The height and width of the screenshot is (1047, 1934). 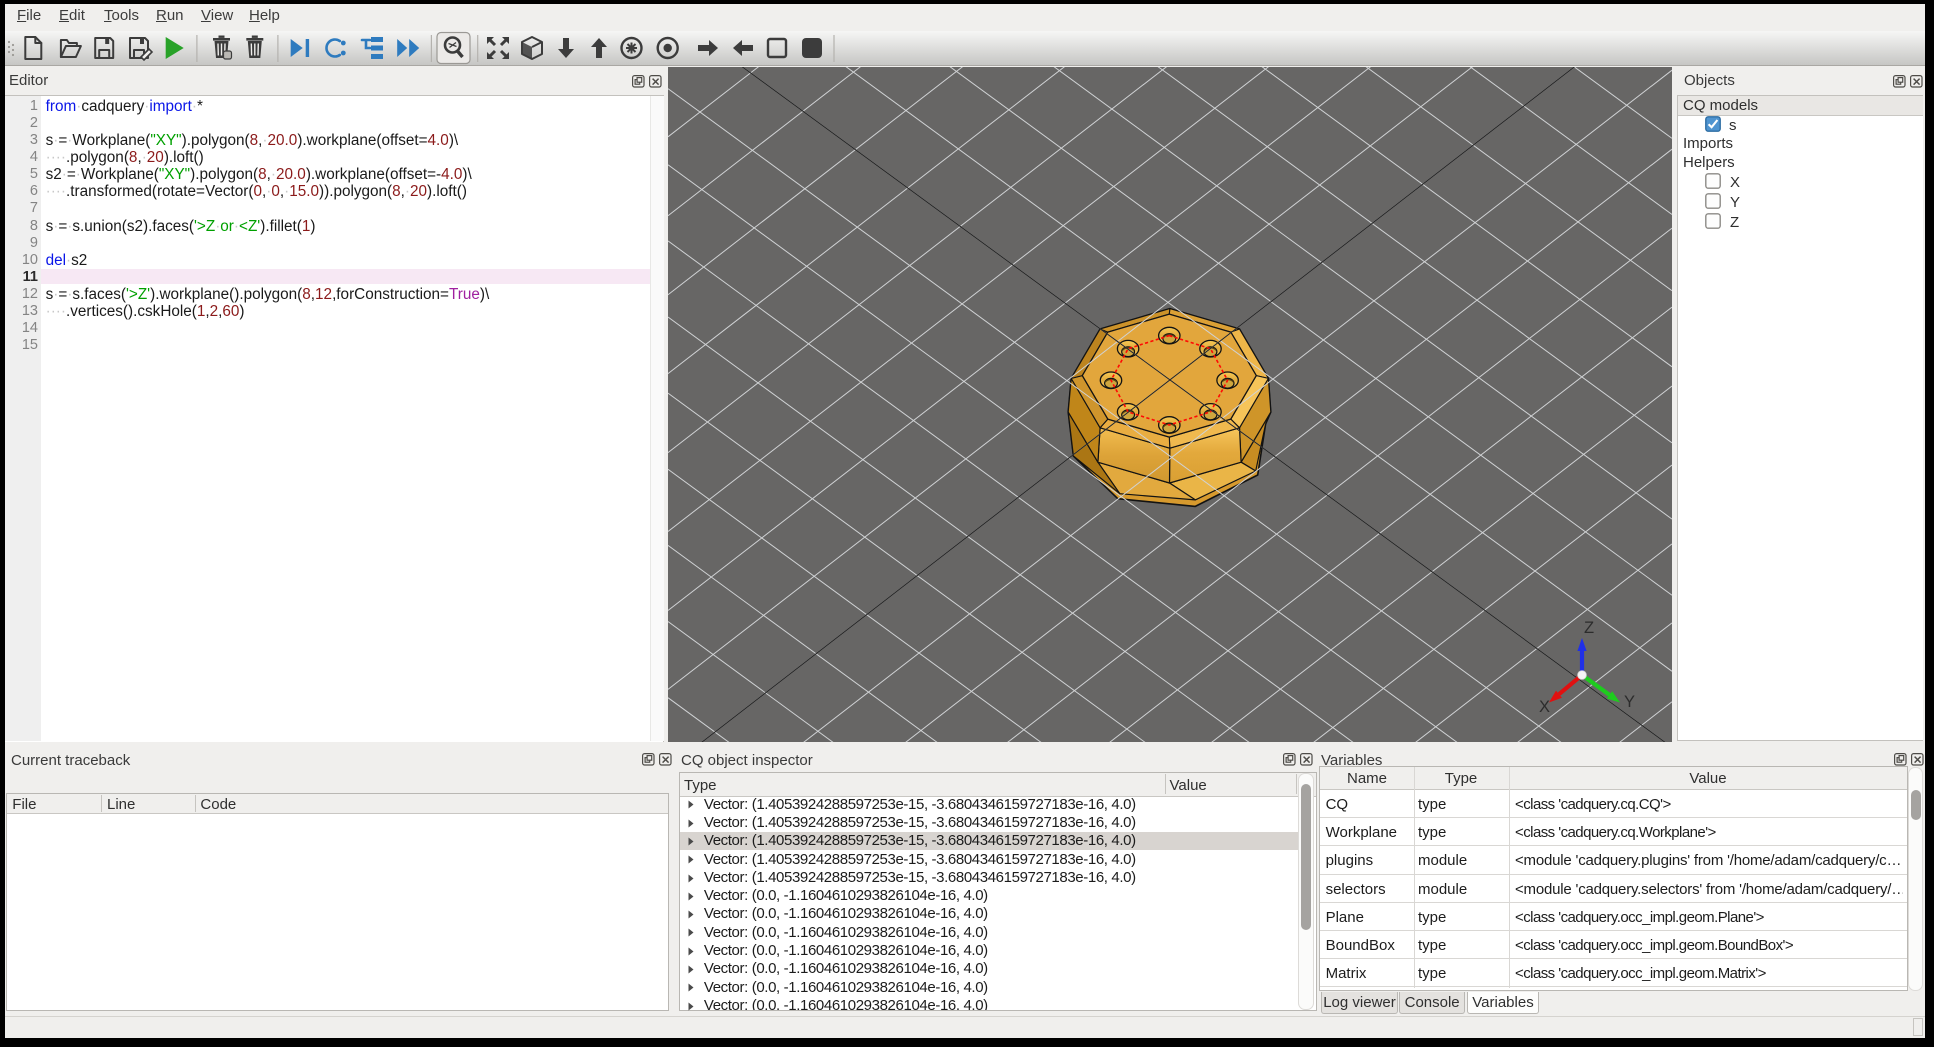 What do you see at coordinates (1589, 628) in the screenshot?
I see `svg-text: Z` at bounding box center [1589, 628].